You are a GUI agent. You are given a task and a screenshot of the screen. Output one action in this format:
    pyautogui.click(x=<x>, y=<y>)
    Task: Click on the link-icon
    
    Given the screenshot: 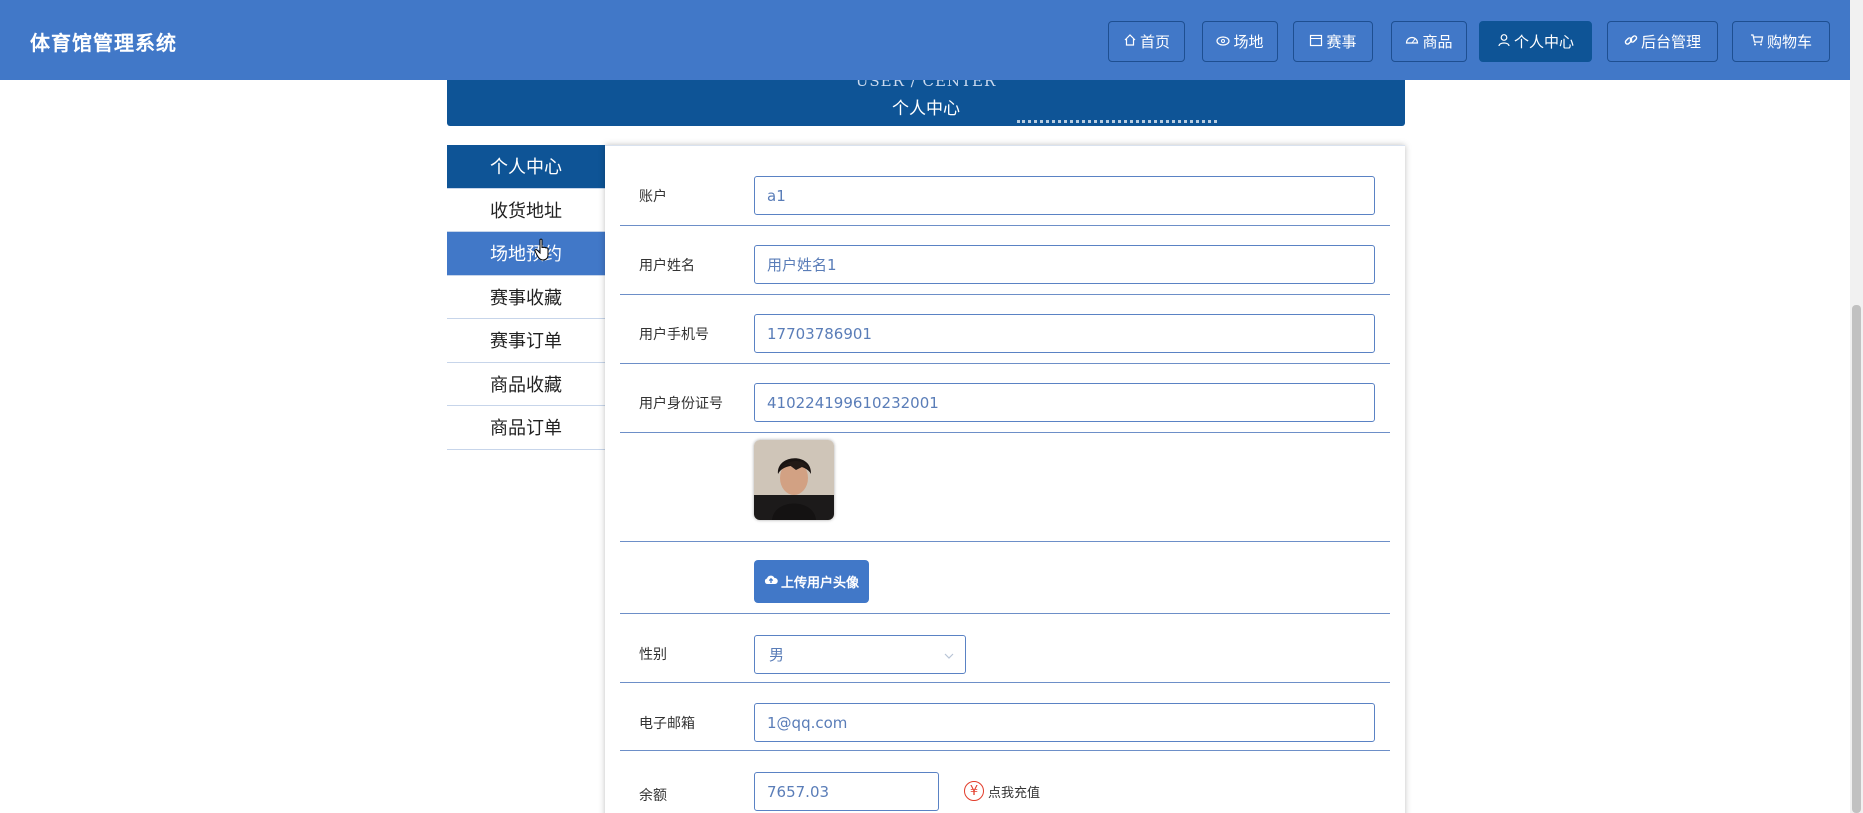 What is the action you would take?
    pyautogui.click(x=1631, y=42)
    